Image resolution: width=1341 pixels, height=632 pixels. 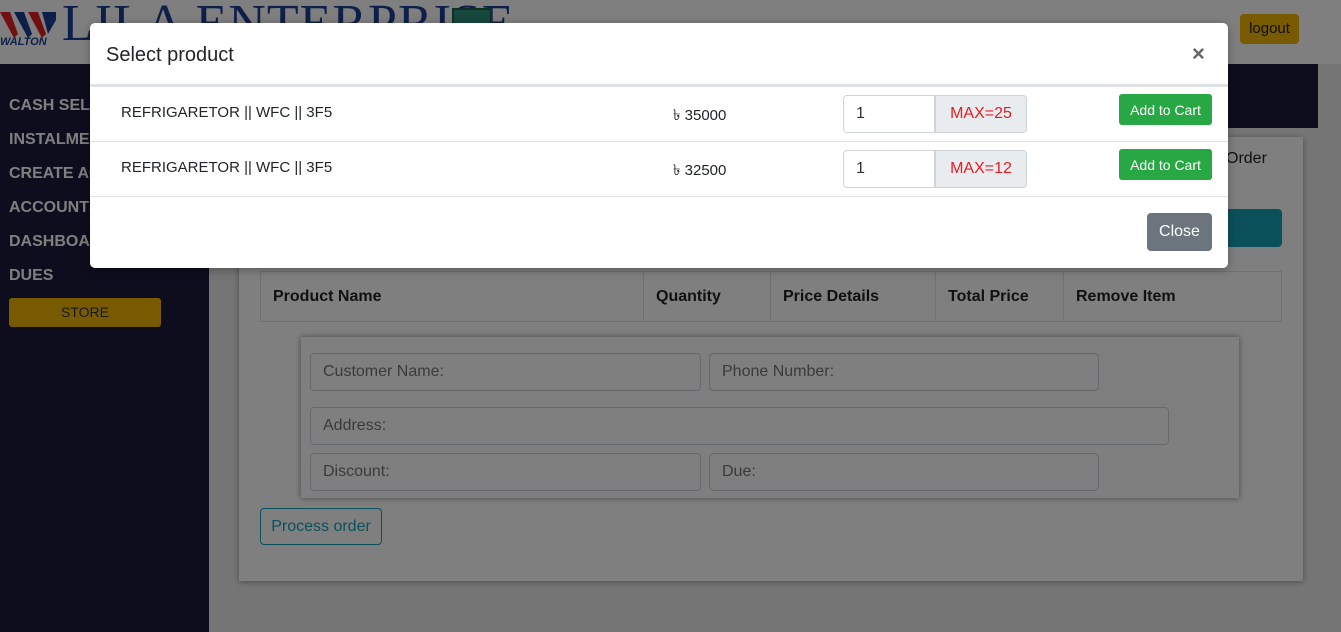 I want to click on close-icon: ×, so click(x=1198, y=54).